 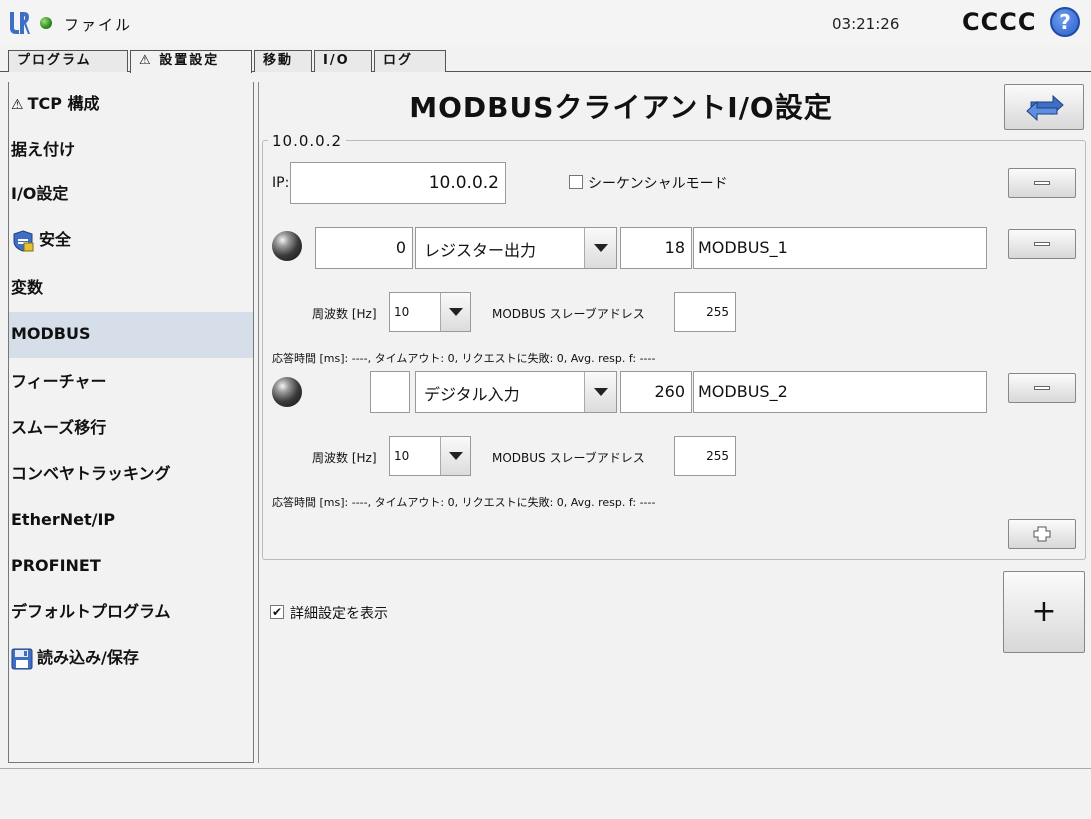 I want to click on signal-type-dropdown: レジスター出力, so click(x=516, y=248).